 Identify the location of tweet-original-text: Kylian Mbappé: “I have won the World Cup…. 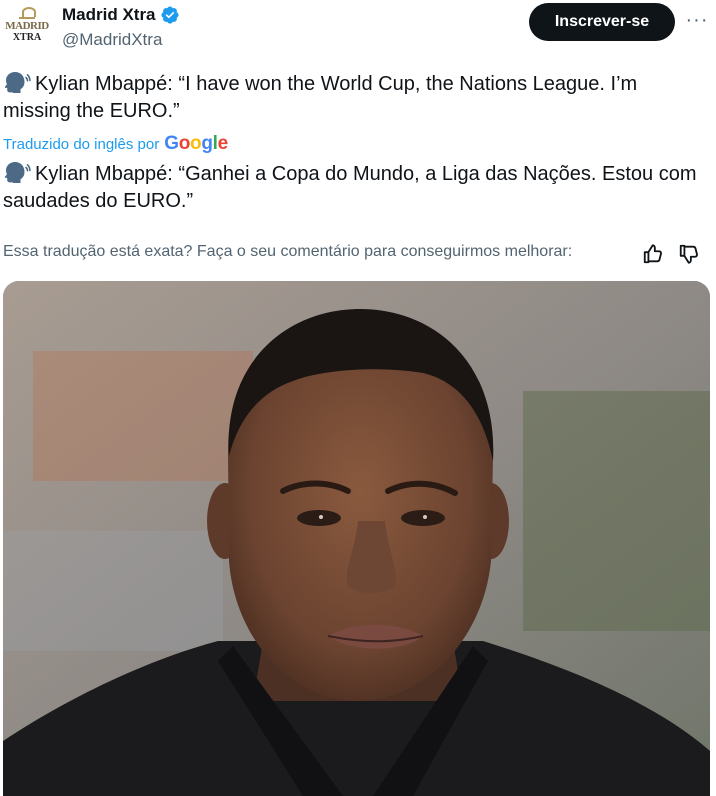
(355, 98).